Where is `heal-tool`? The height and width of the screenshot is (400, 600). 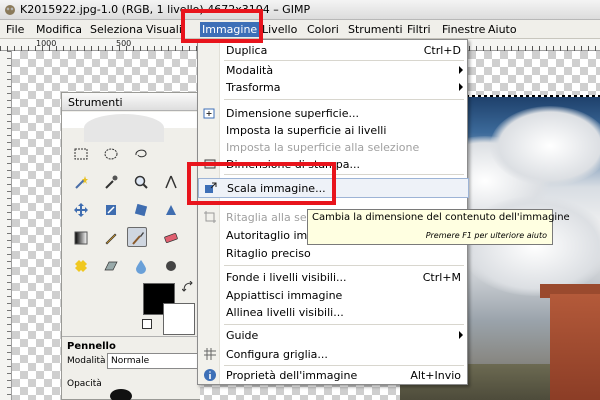
heal-tool is located at coordinates (80, 265).